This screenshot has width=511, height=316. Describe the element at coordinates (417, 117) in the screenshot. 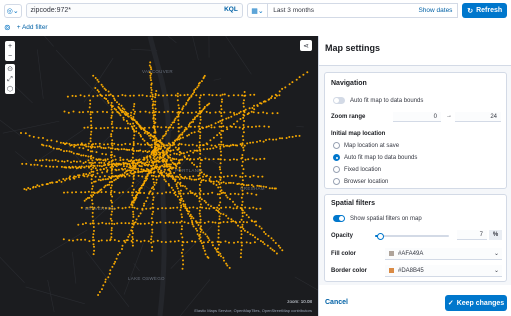

I see `zoom-min-input: 0` at that location.